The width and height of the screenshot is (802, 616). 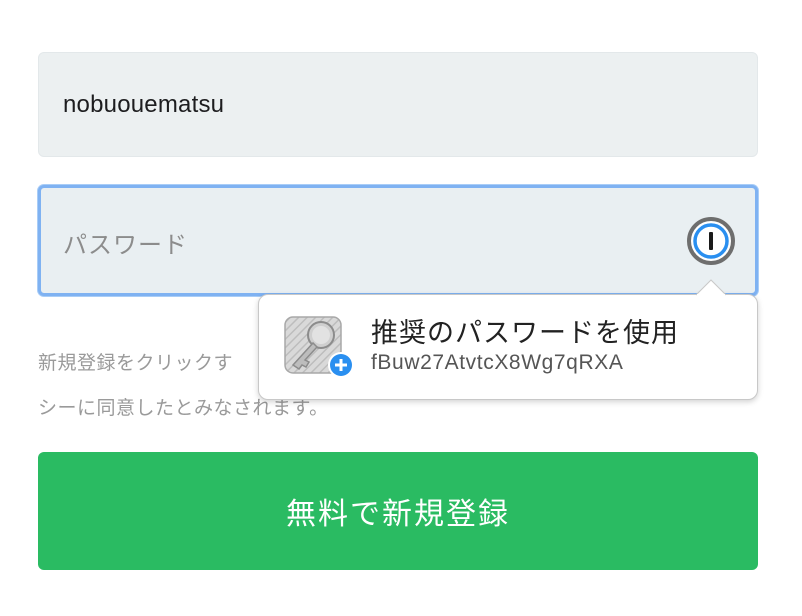 I want to click on terms-notice-line1: 新規登録をクリックす, so click(x=136, y=363).